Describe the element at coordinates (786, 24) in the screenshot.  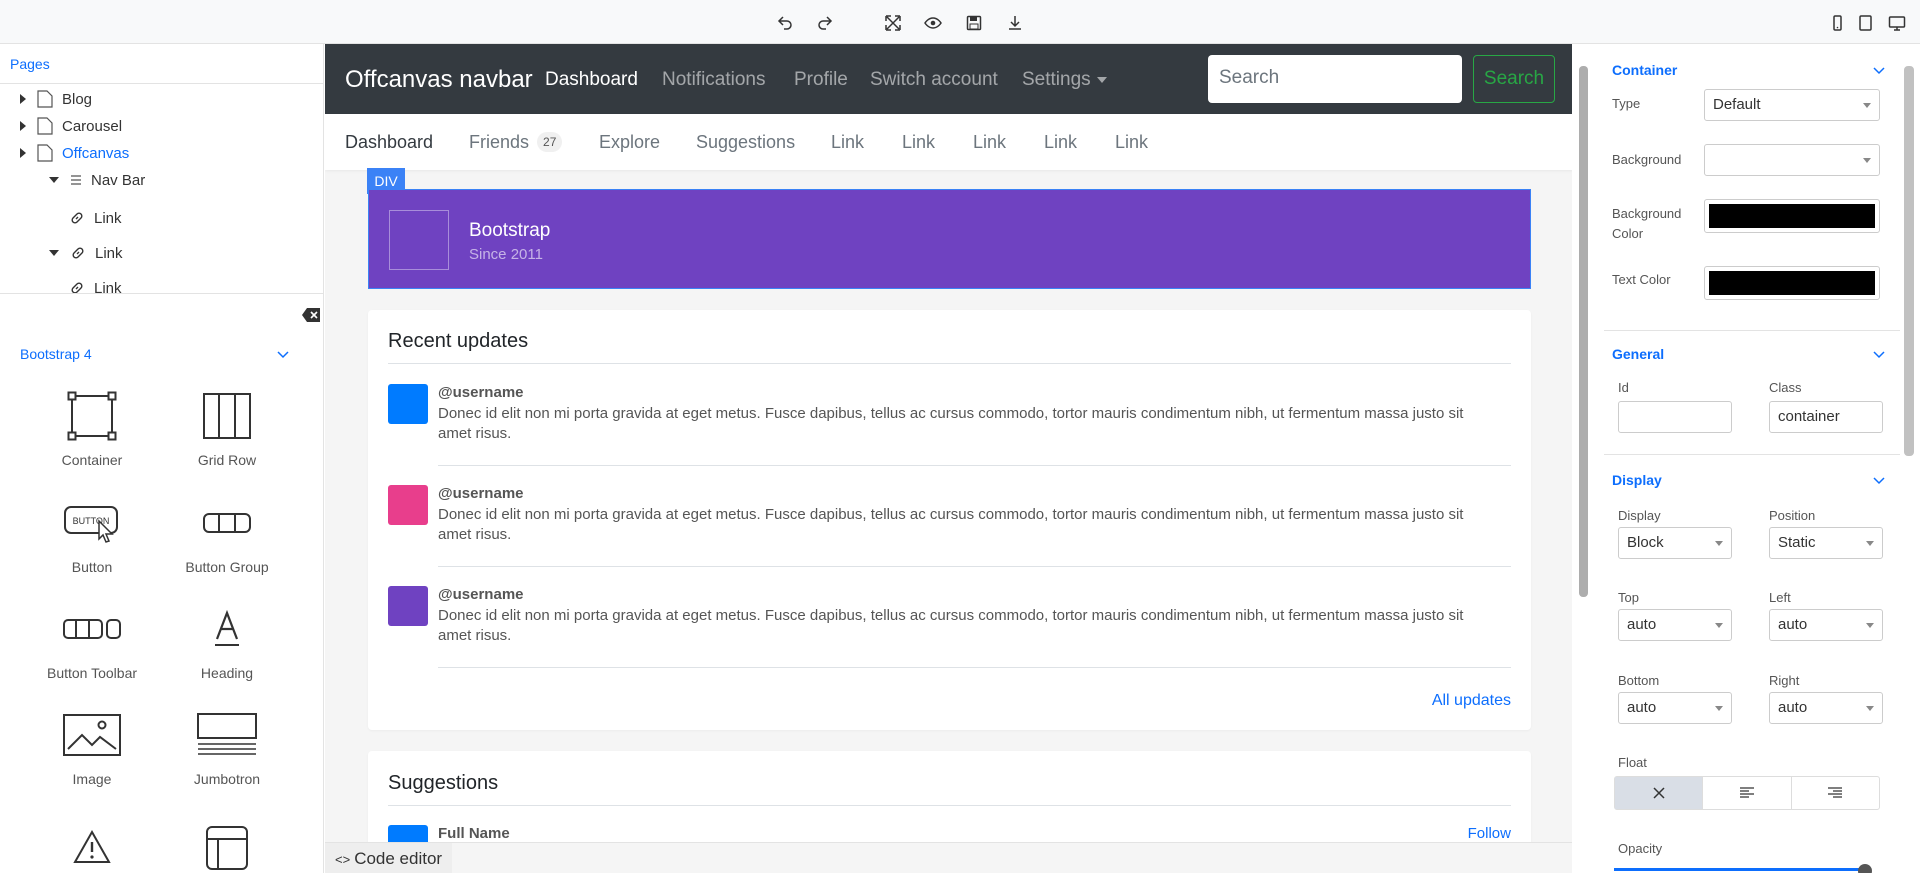
I see `undo-icon` at that location.